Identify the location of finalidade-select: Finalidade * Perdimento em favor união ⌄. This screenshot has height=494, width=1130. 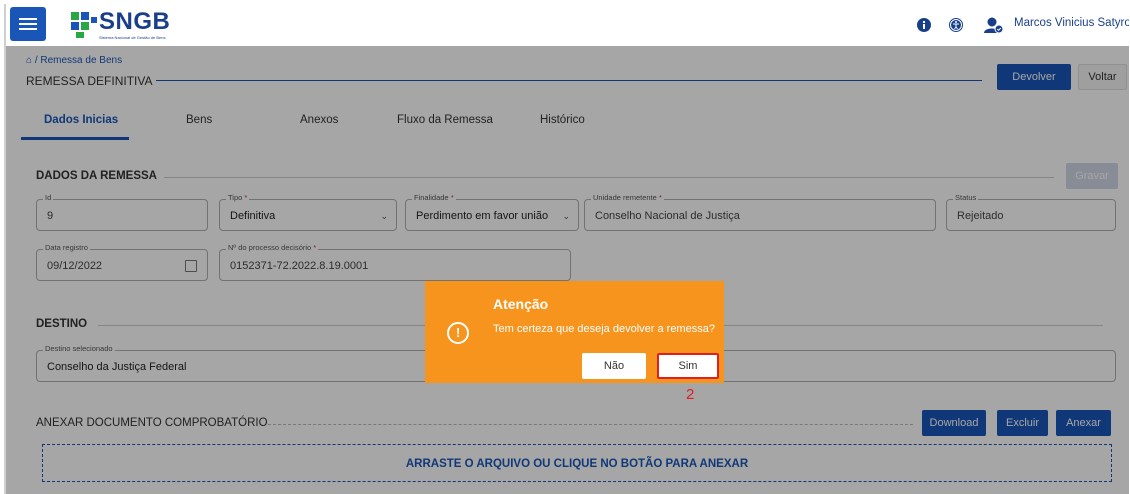
(492, 212).